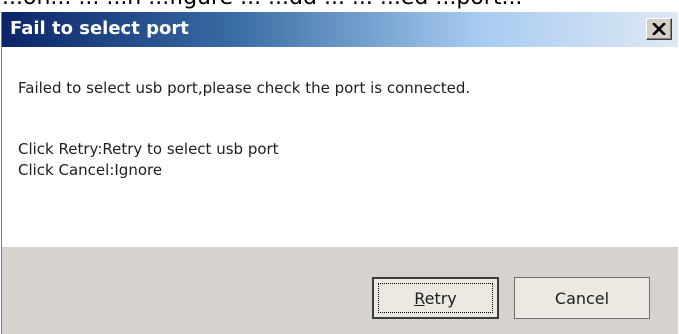  What do you see at coordinates (340, 29) in the screenshot?
I see `dialog-titlebar: Fail to select port` at bounding box center [340, 29].